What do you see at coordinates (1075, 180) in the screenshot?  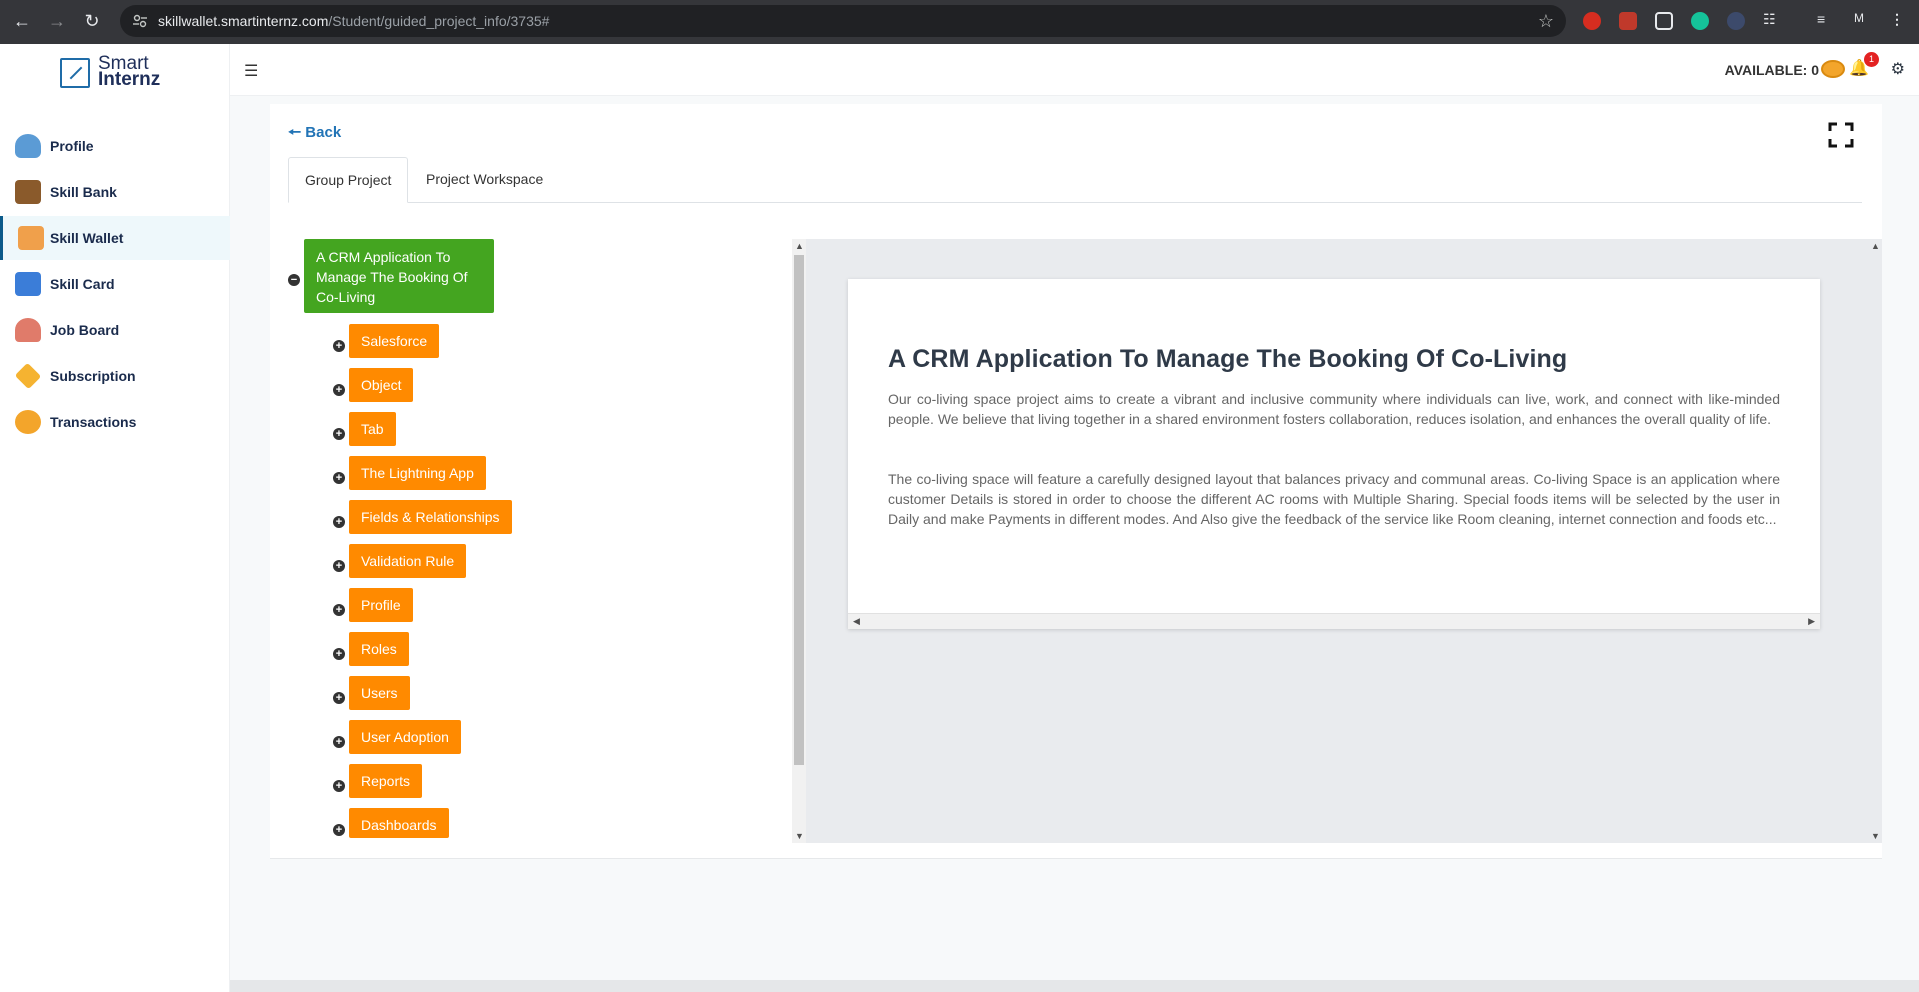 I see `tab-bar: Group Project Project Workspace` at bounding box center [1075, 180].